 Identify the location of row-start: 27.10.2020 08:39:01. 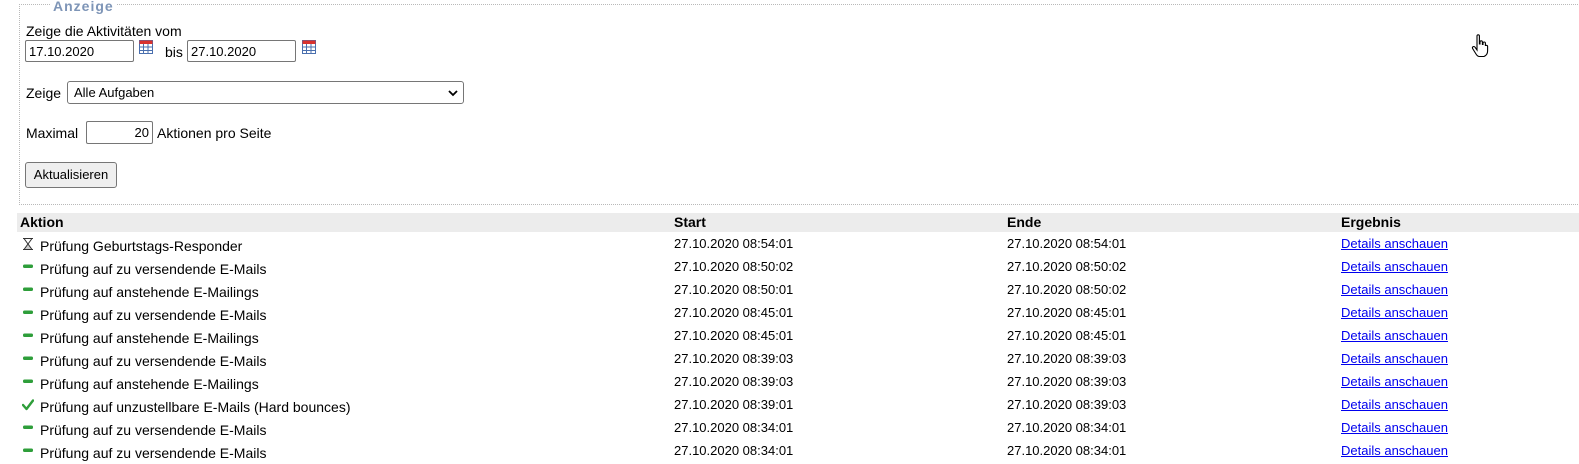
(734, 404).